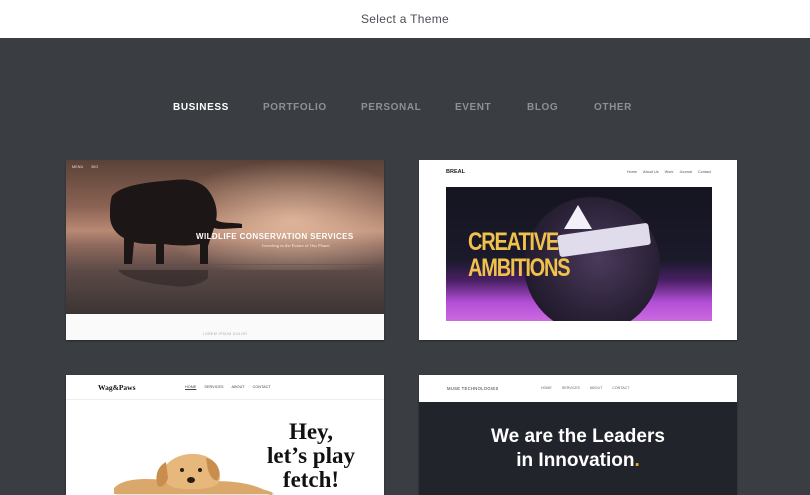 The image size is (810, 495). What do you see at coordinates (519, 268) in the screenshot?
I see `theme-headline-line: AMBITIONS` at bounding box center [519, 268].